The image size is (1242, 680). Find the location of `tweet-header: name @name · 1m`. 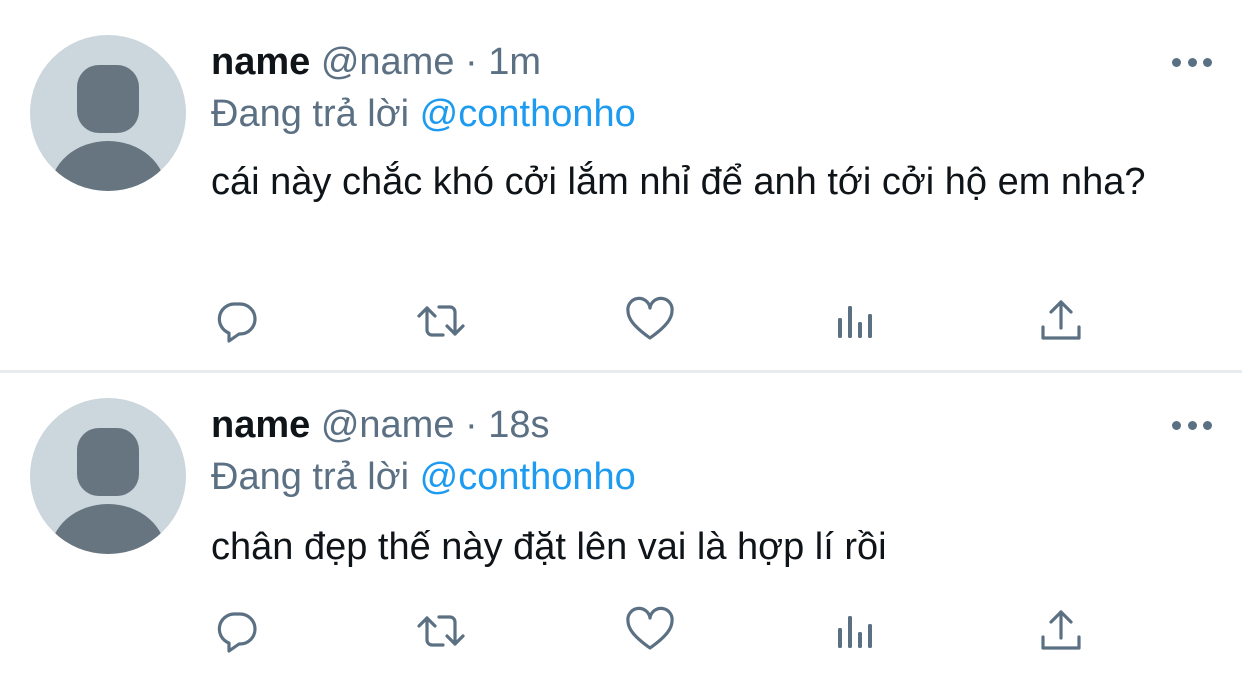

tweet-header: name @name · 1m is located at coordinates (376, 62).